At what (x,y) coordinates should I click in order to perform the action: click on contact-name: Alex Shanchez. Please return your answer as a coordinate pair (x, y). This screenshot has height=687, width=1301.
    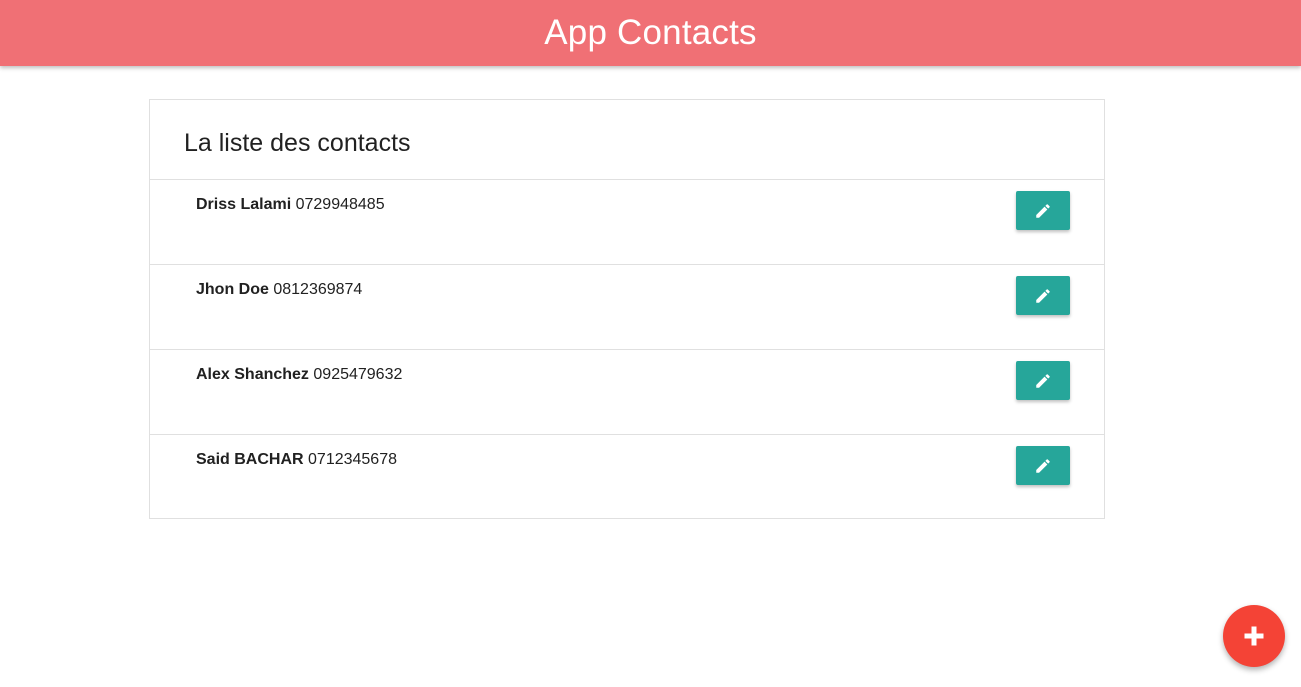
    Looking at the image, I should click on (252, 374).